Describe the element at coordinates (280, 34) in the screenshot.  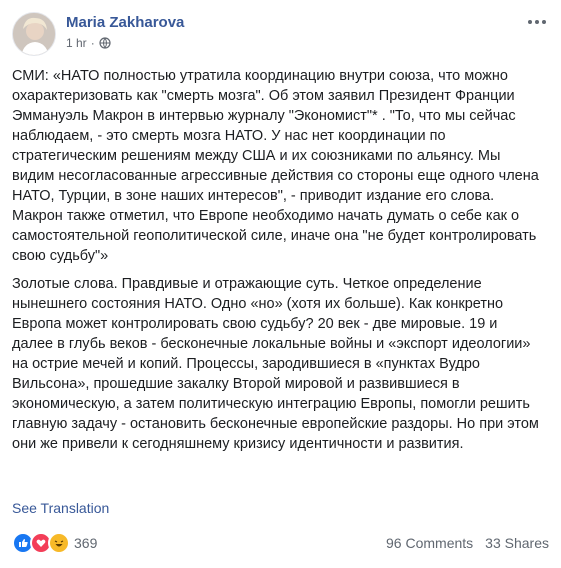
I see `post-header: Maria Zakharova 1 hr ·` at that location.